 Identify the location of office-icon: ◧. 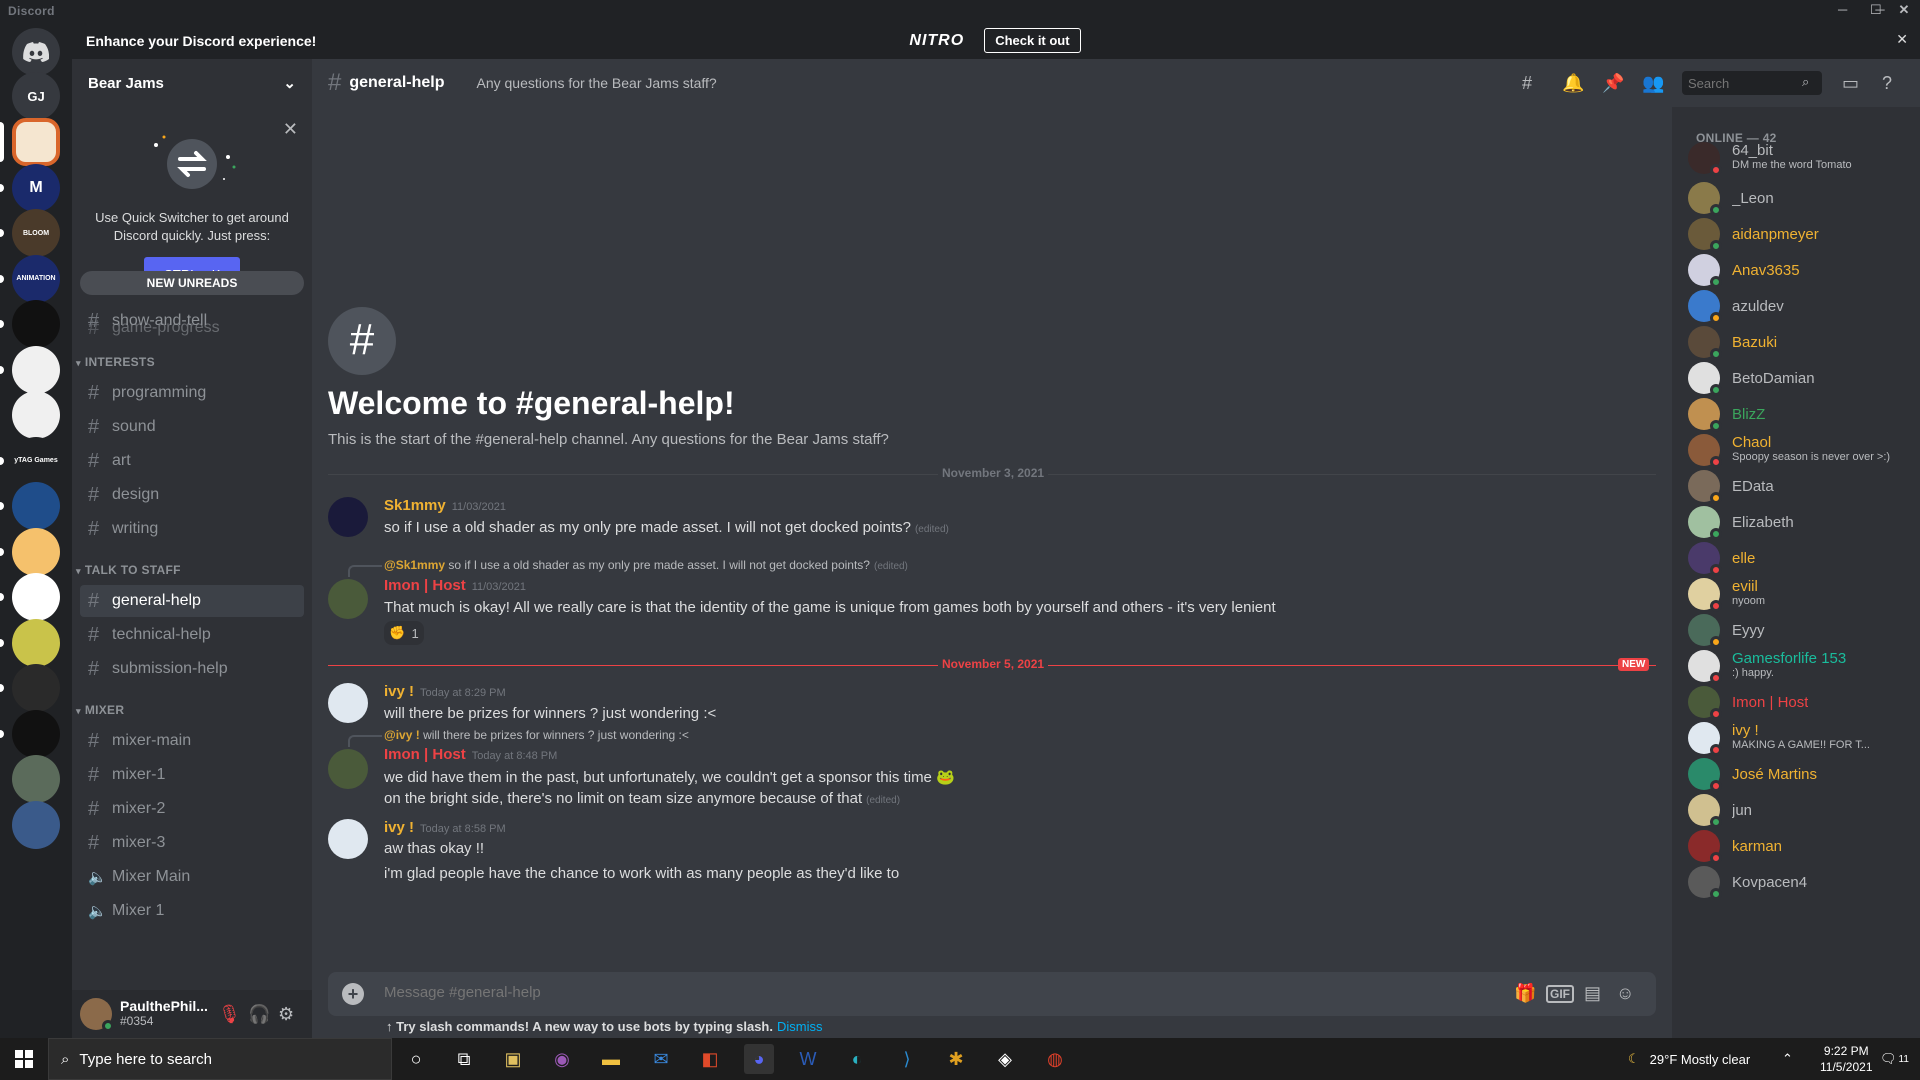
(710, 1059).